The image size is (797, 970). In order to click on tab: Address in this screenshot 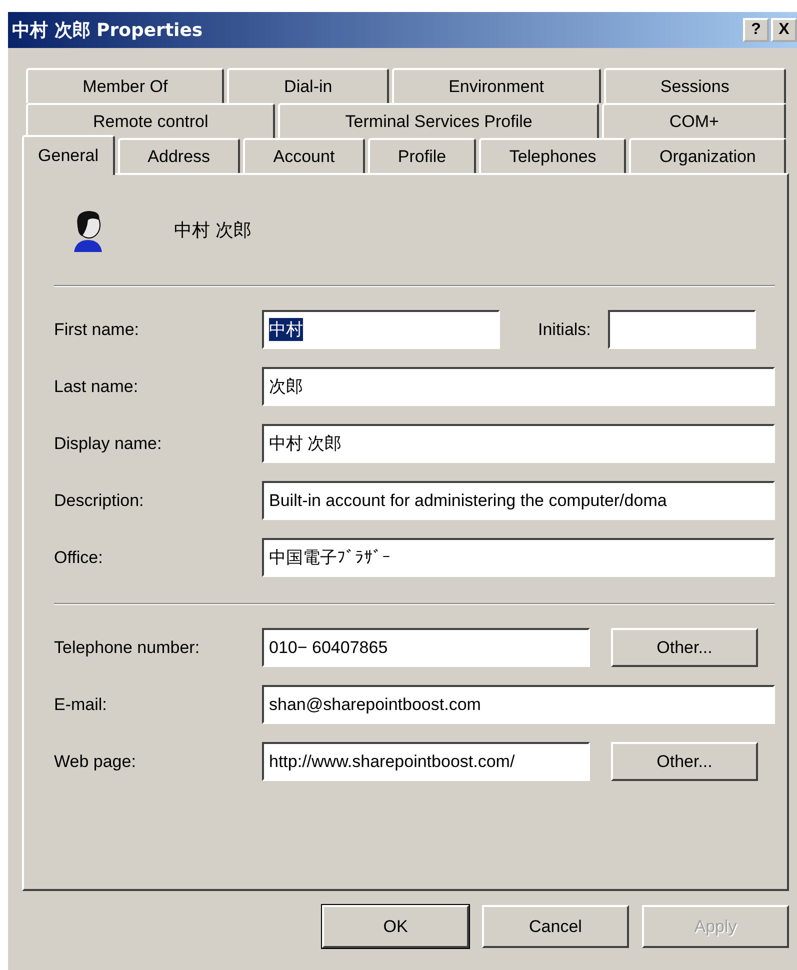, I will do `click(179, 155)`.